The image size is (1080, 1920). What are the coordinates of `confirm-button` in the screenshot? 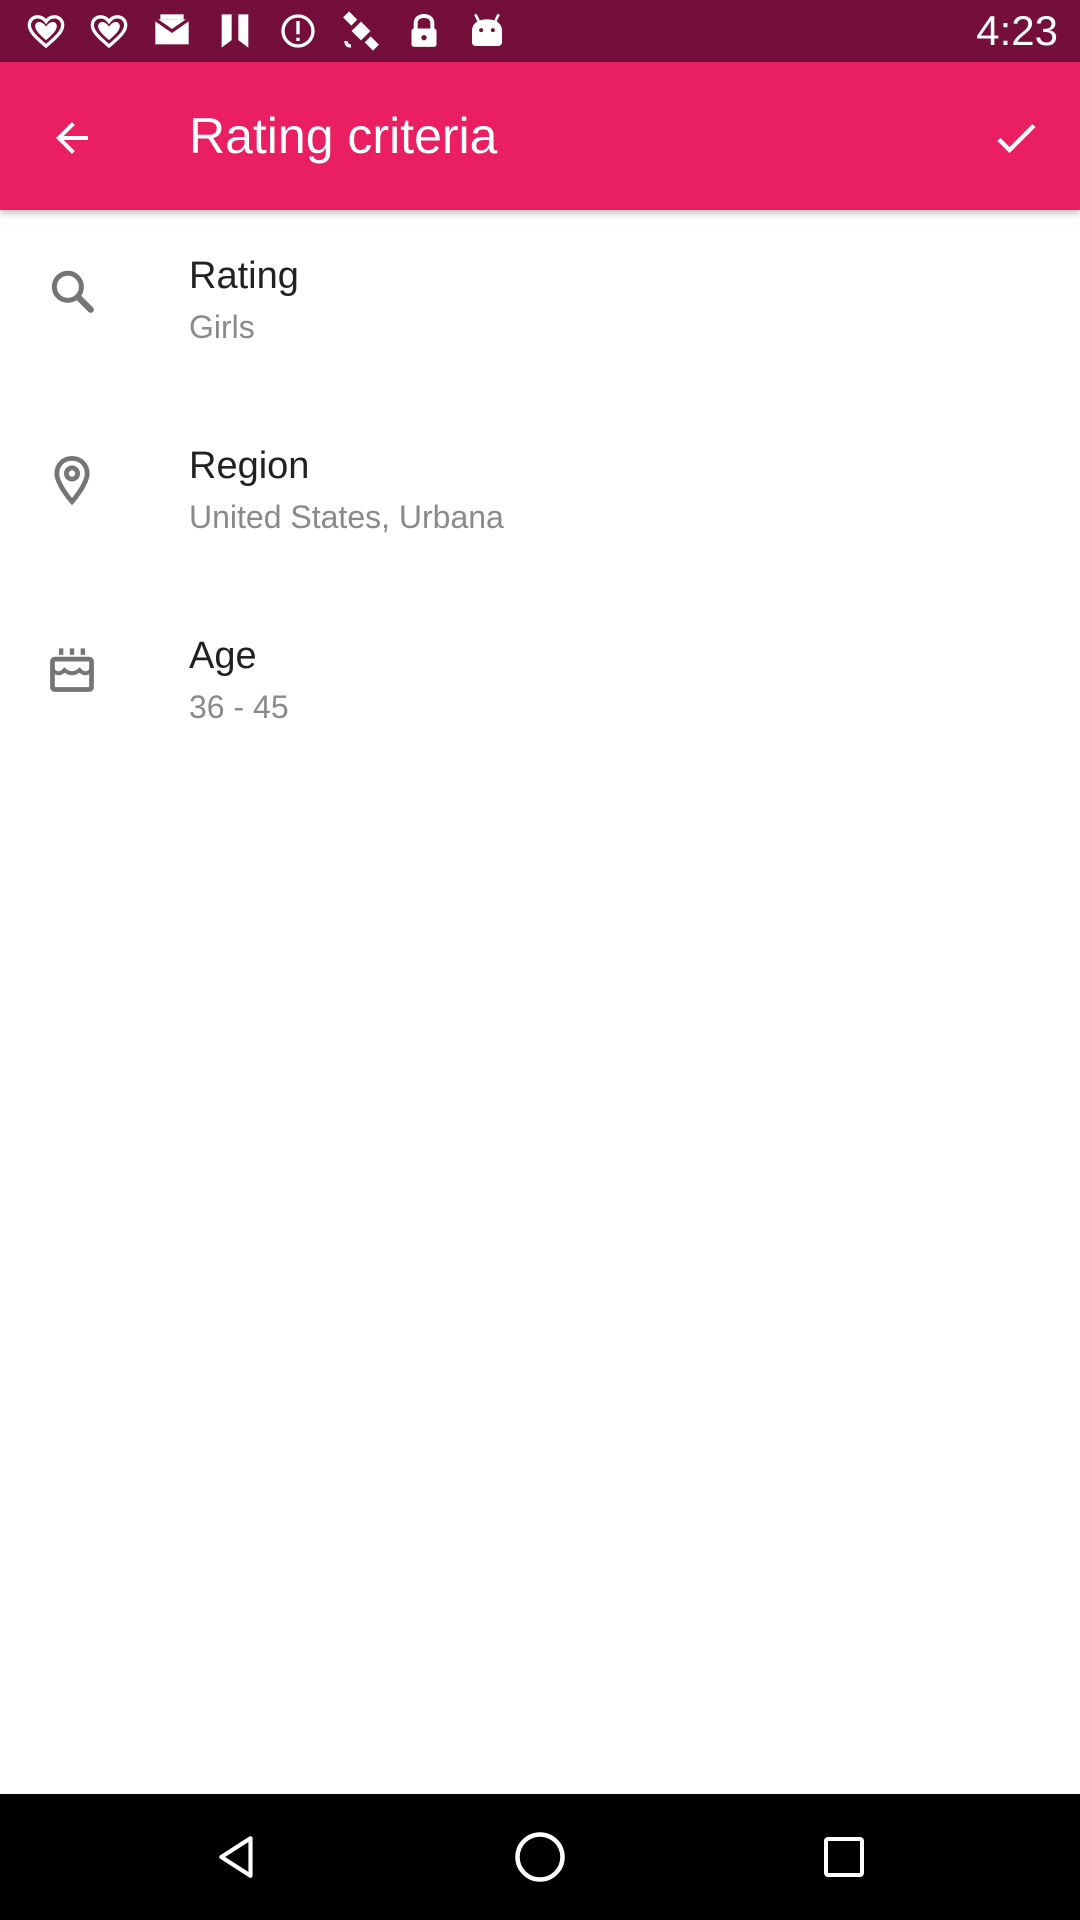 It's located at (1016, 138).